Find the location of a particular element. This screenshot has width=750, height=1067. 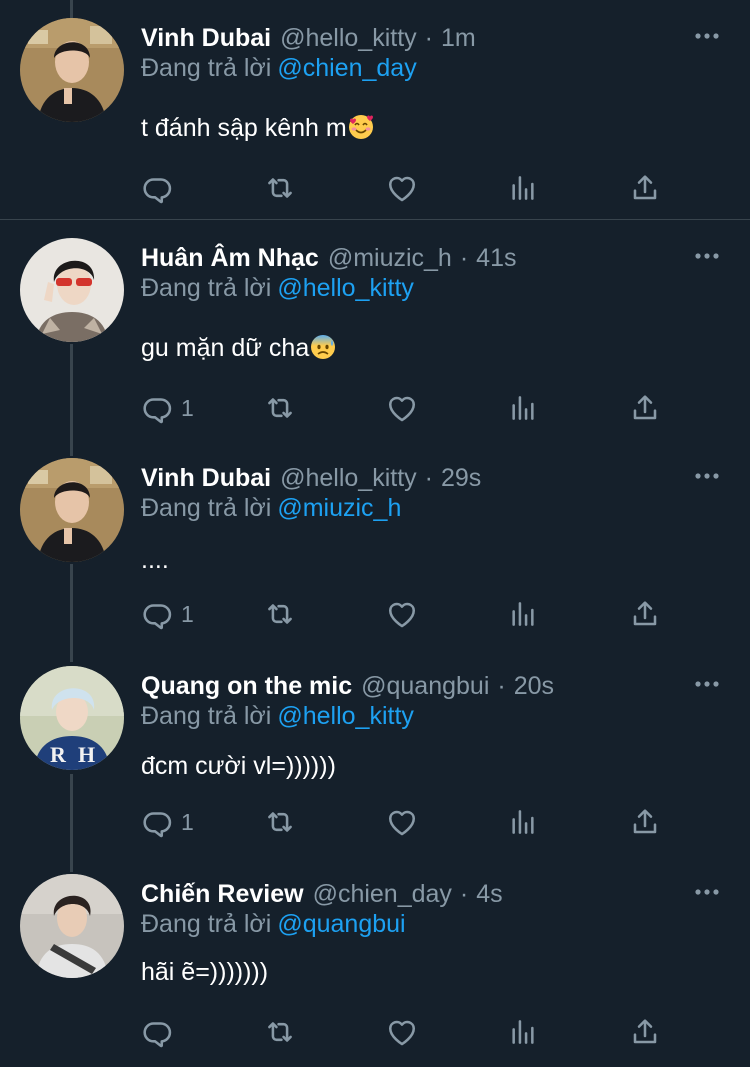

mention-link: @chien_day is located at coordinates (346, 68).